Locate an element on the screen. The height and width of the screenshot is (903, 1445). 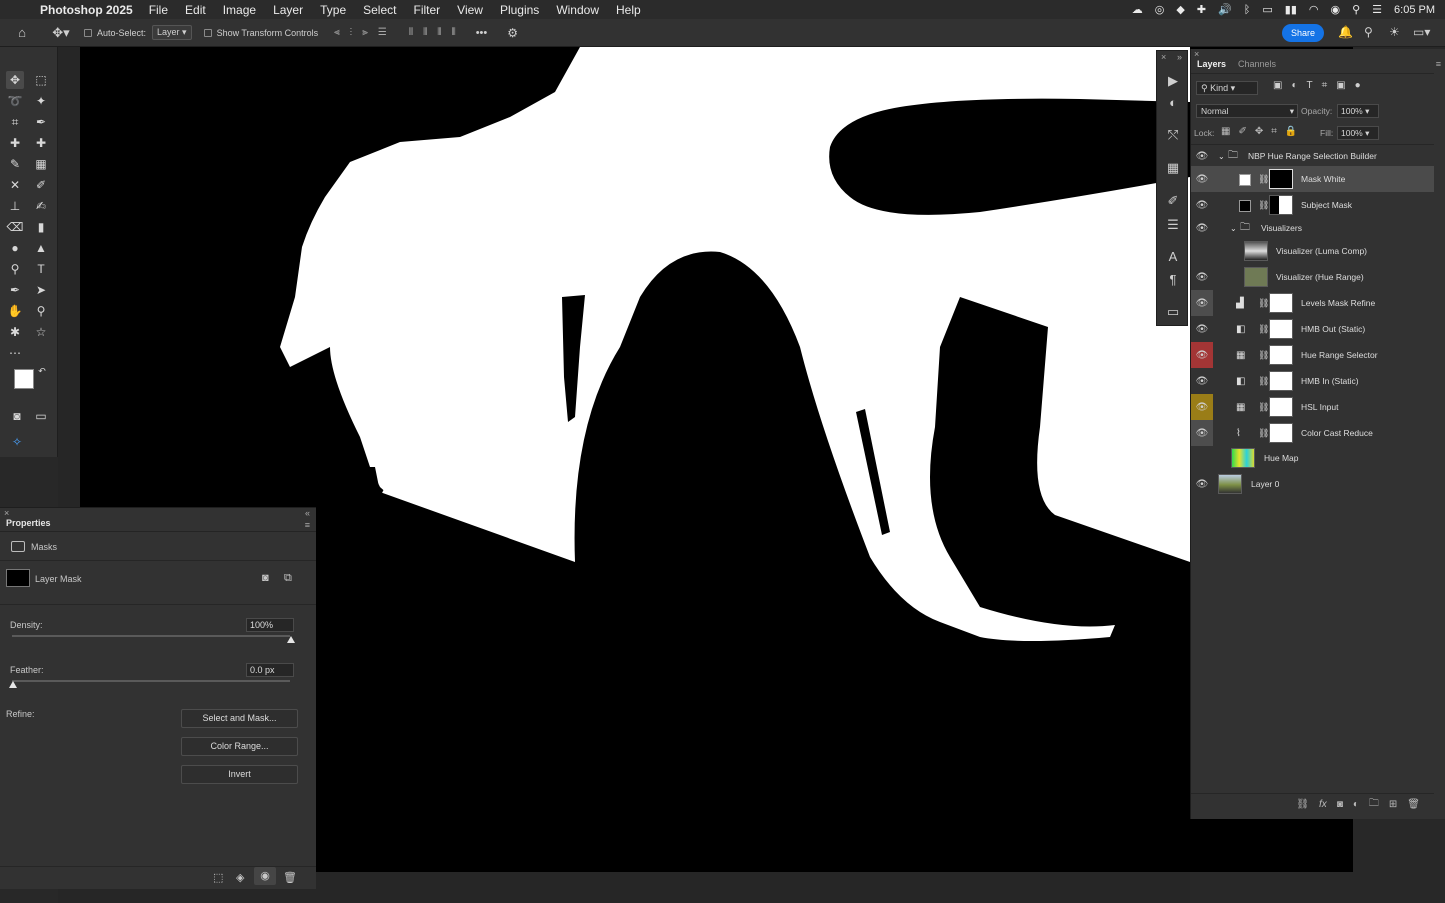
screen-mode-icon: ▭ is located at coordinates (41, 416).